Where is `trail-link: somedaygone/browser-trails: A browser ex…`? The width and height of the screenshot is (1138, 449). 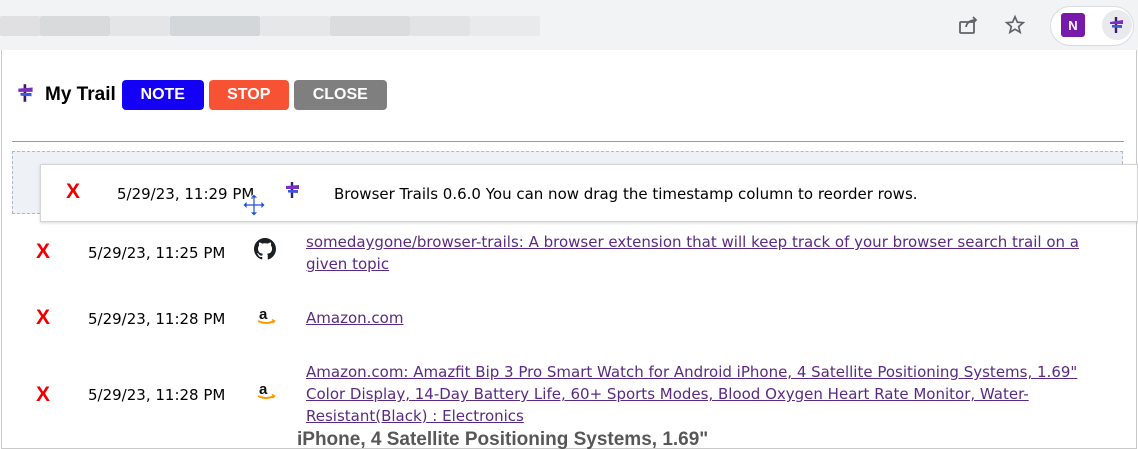
trail-link: somedaygone/browser-trails: A browser ex… is located at coordinates (701, 253).